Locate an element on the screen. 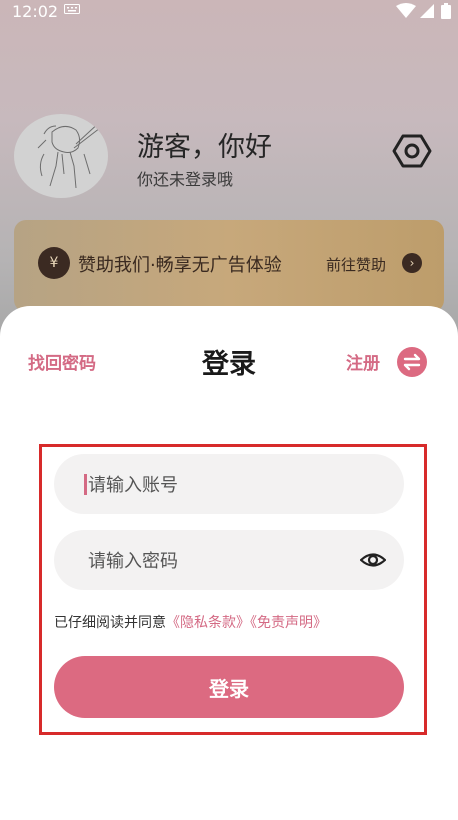 This screenshot has width=458, height=820. eye-icon is located at coordinates (373, 560).